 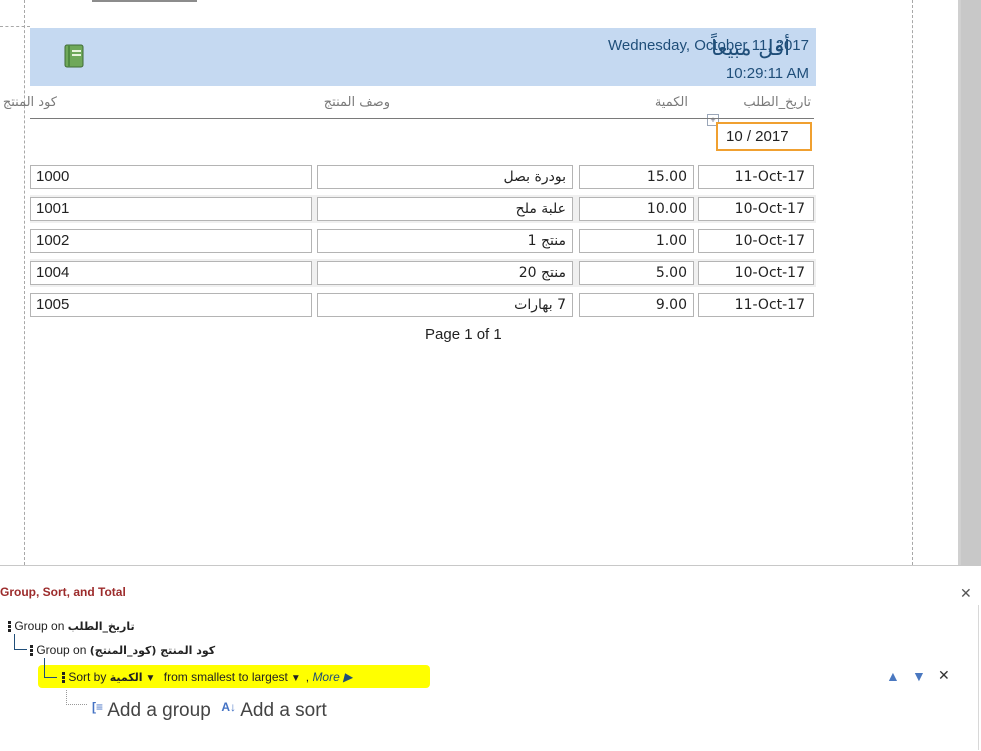 What do you see at coordinates (171, 241) in the screenshot?
I see `cell-code: 1002` at bounding box center [171, 241].